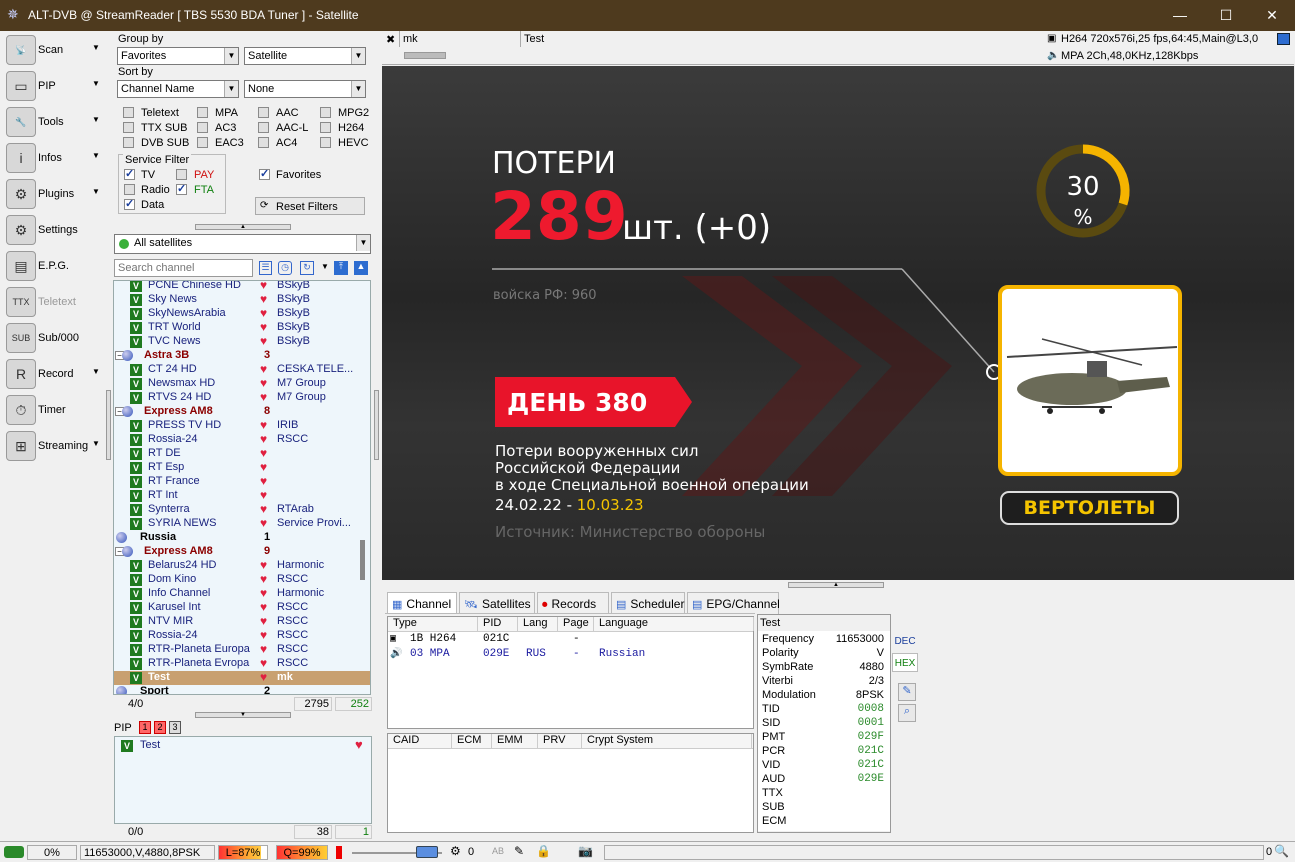  Describe the element at coordinates (242, 425) in the screenshot. I see `channel-row: V PRESS TV HD ♥ IRIB` at that location.